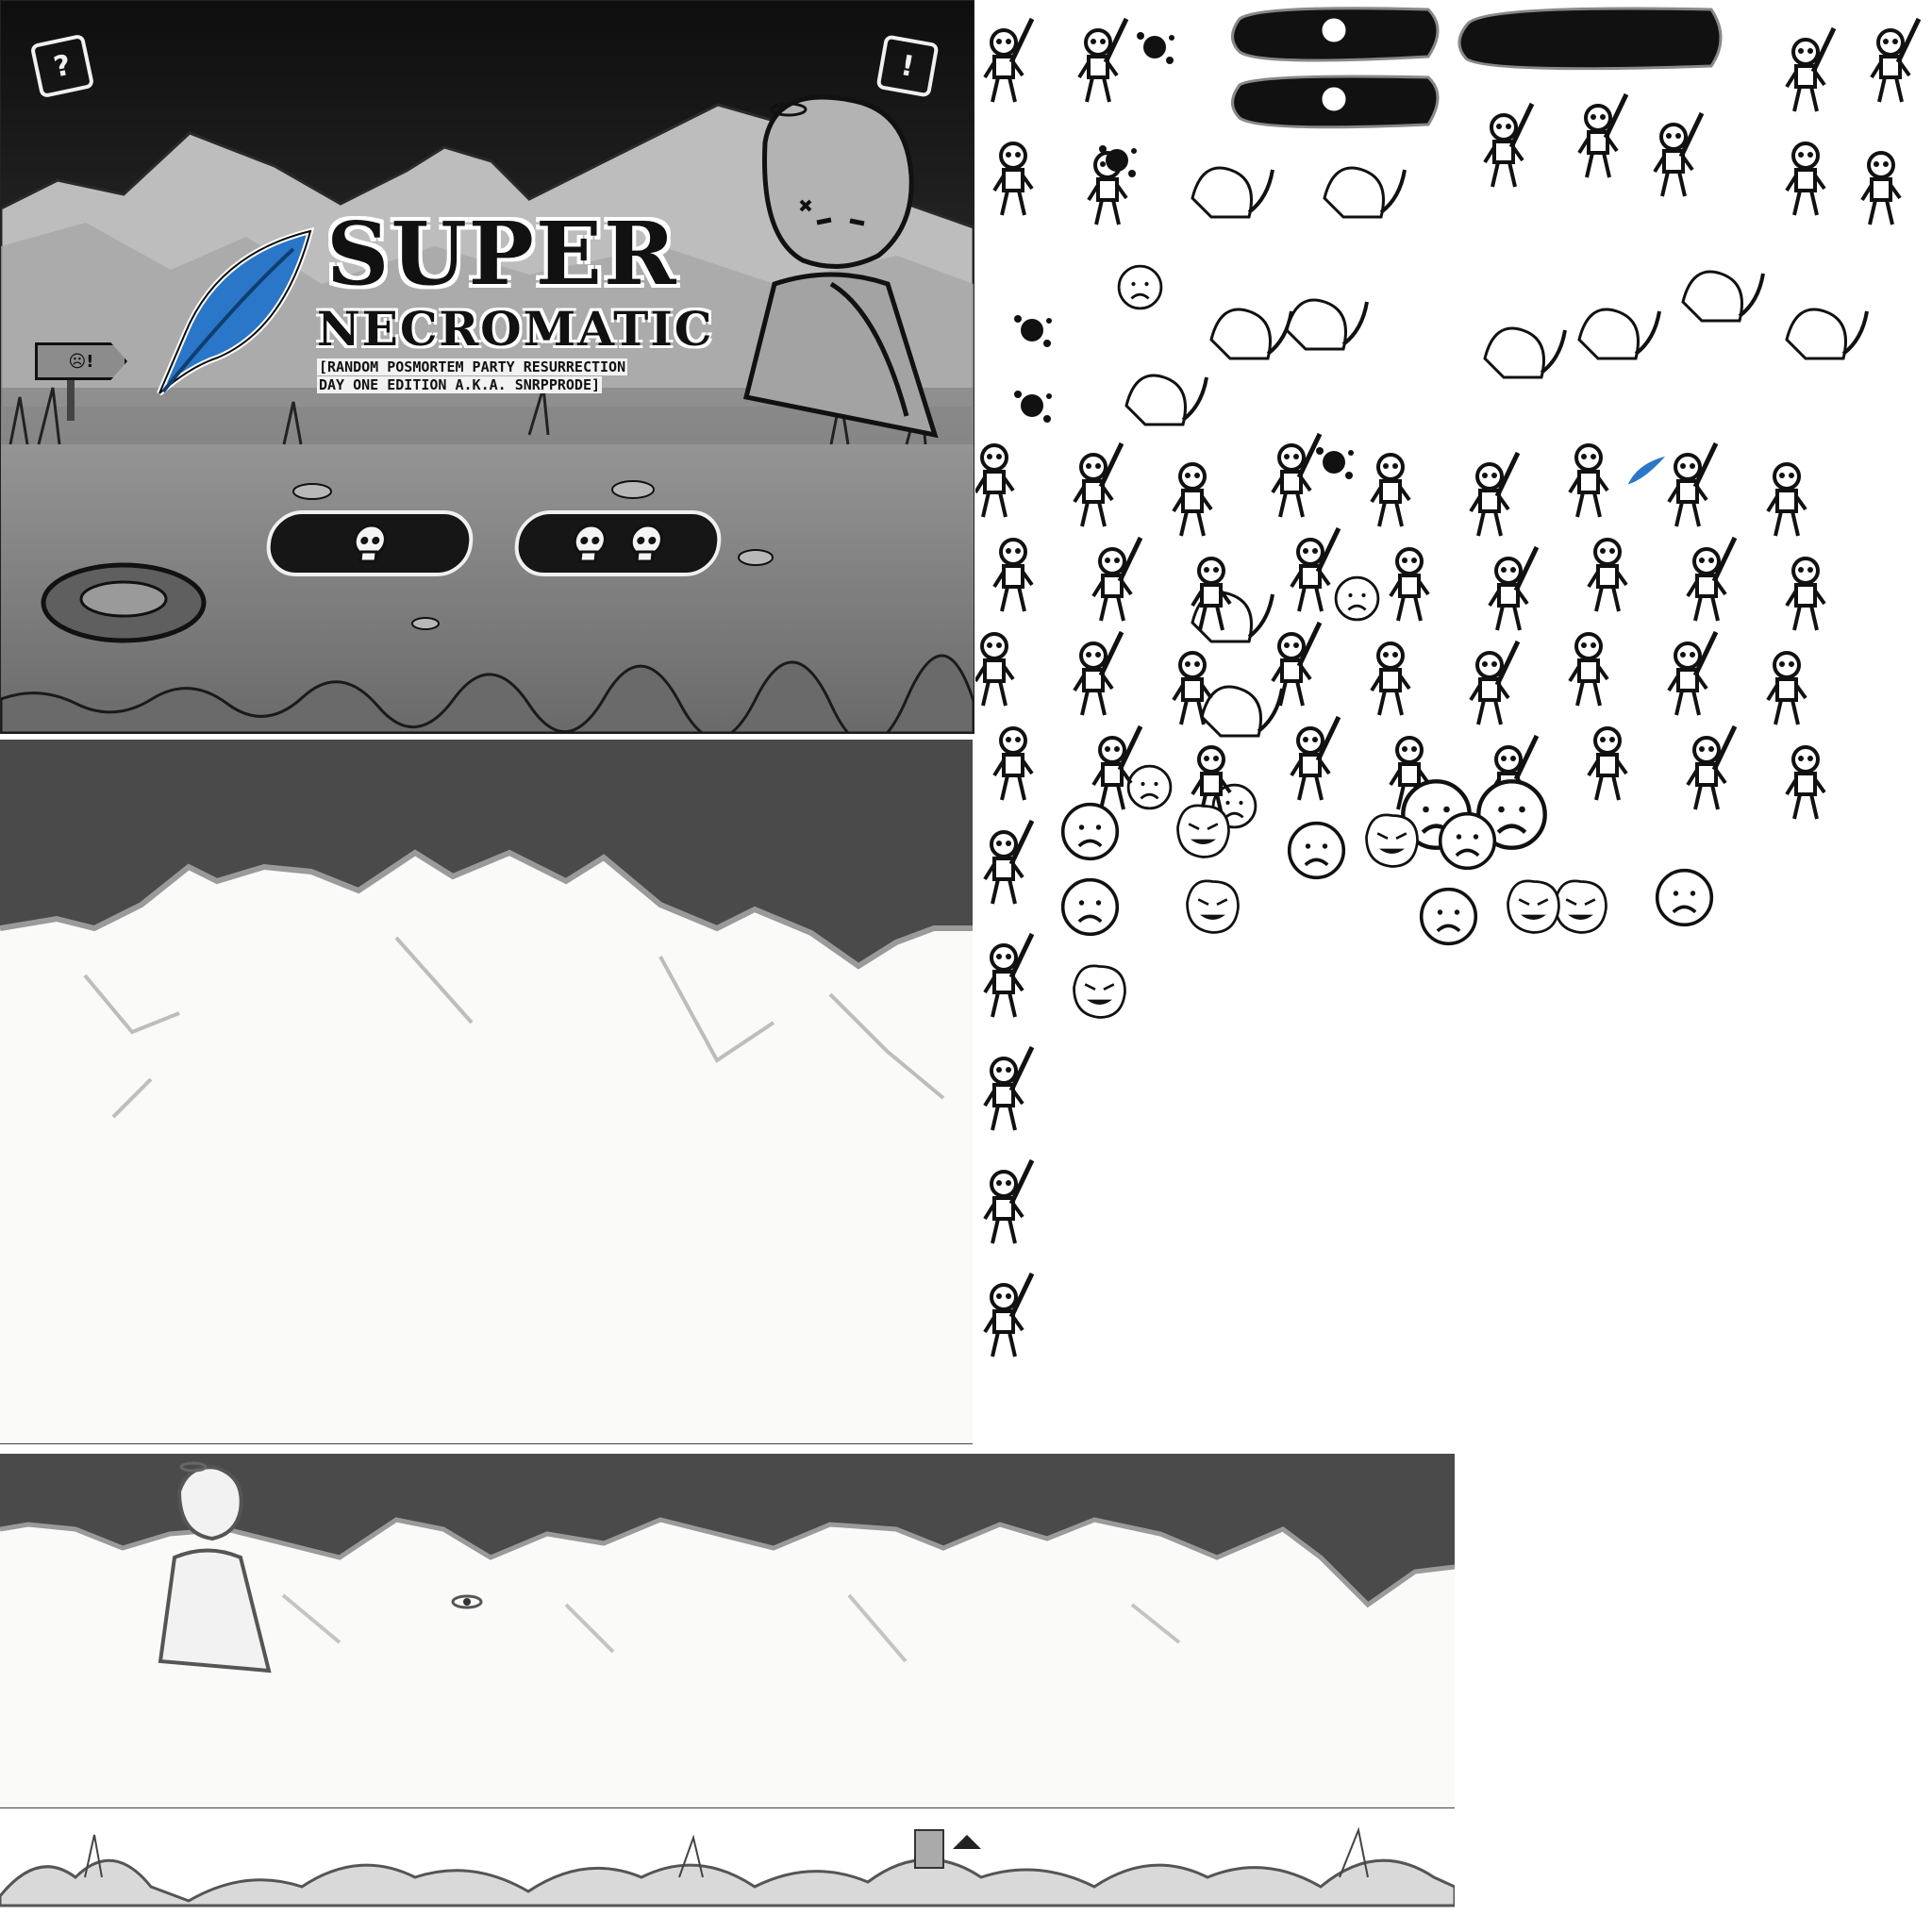 This screenshot has width=1932, height=1932. I want to click on title-line-necromatic: NECROMATIC, so click(515, 329).